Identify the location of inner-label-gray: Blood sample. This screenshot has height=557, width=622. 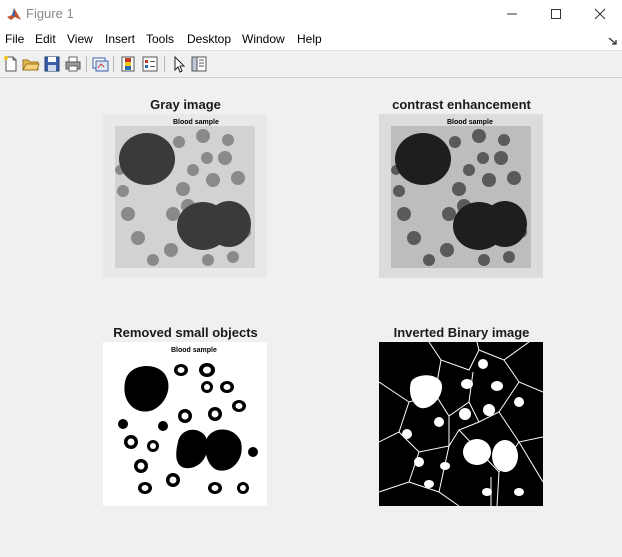
(196, 122).